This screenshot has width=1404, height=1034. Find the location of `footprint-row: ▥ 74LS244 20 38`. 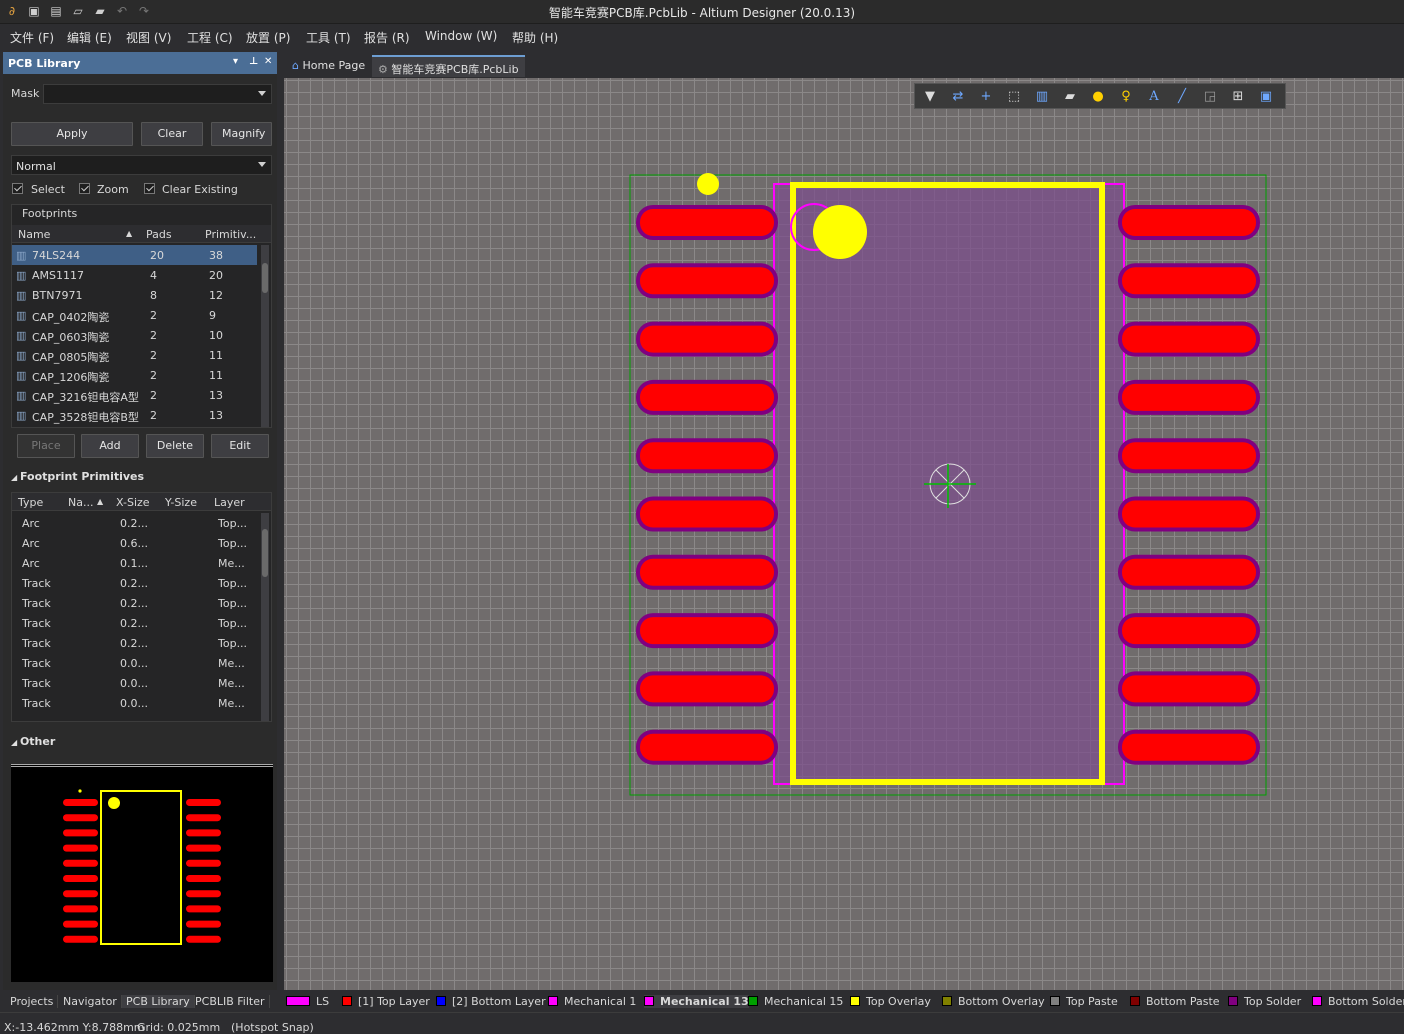

footprint-row: ▥ 74LS244 20 38 is located at coordinates (134, 255).